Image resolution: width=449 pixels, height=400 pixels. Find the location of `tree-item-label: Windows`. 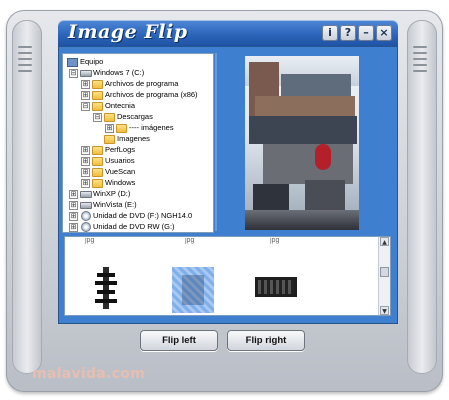

tree-item-label: Windows is located at coordinates (120, 182).